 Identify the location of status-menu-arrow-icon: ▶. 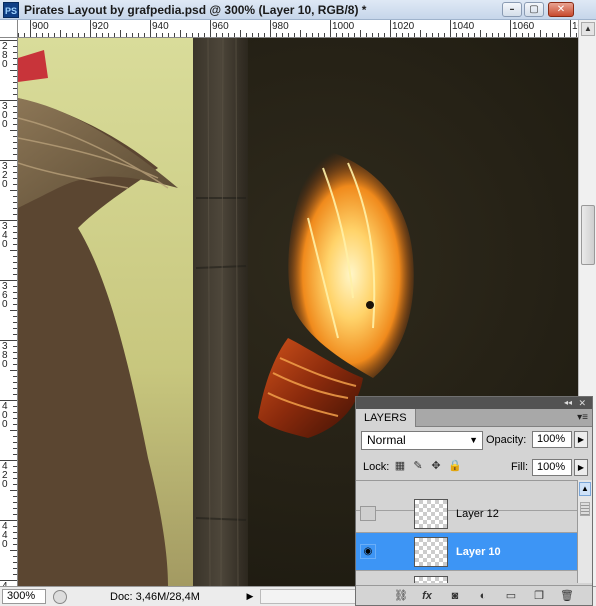
(250, 596).